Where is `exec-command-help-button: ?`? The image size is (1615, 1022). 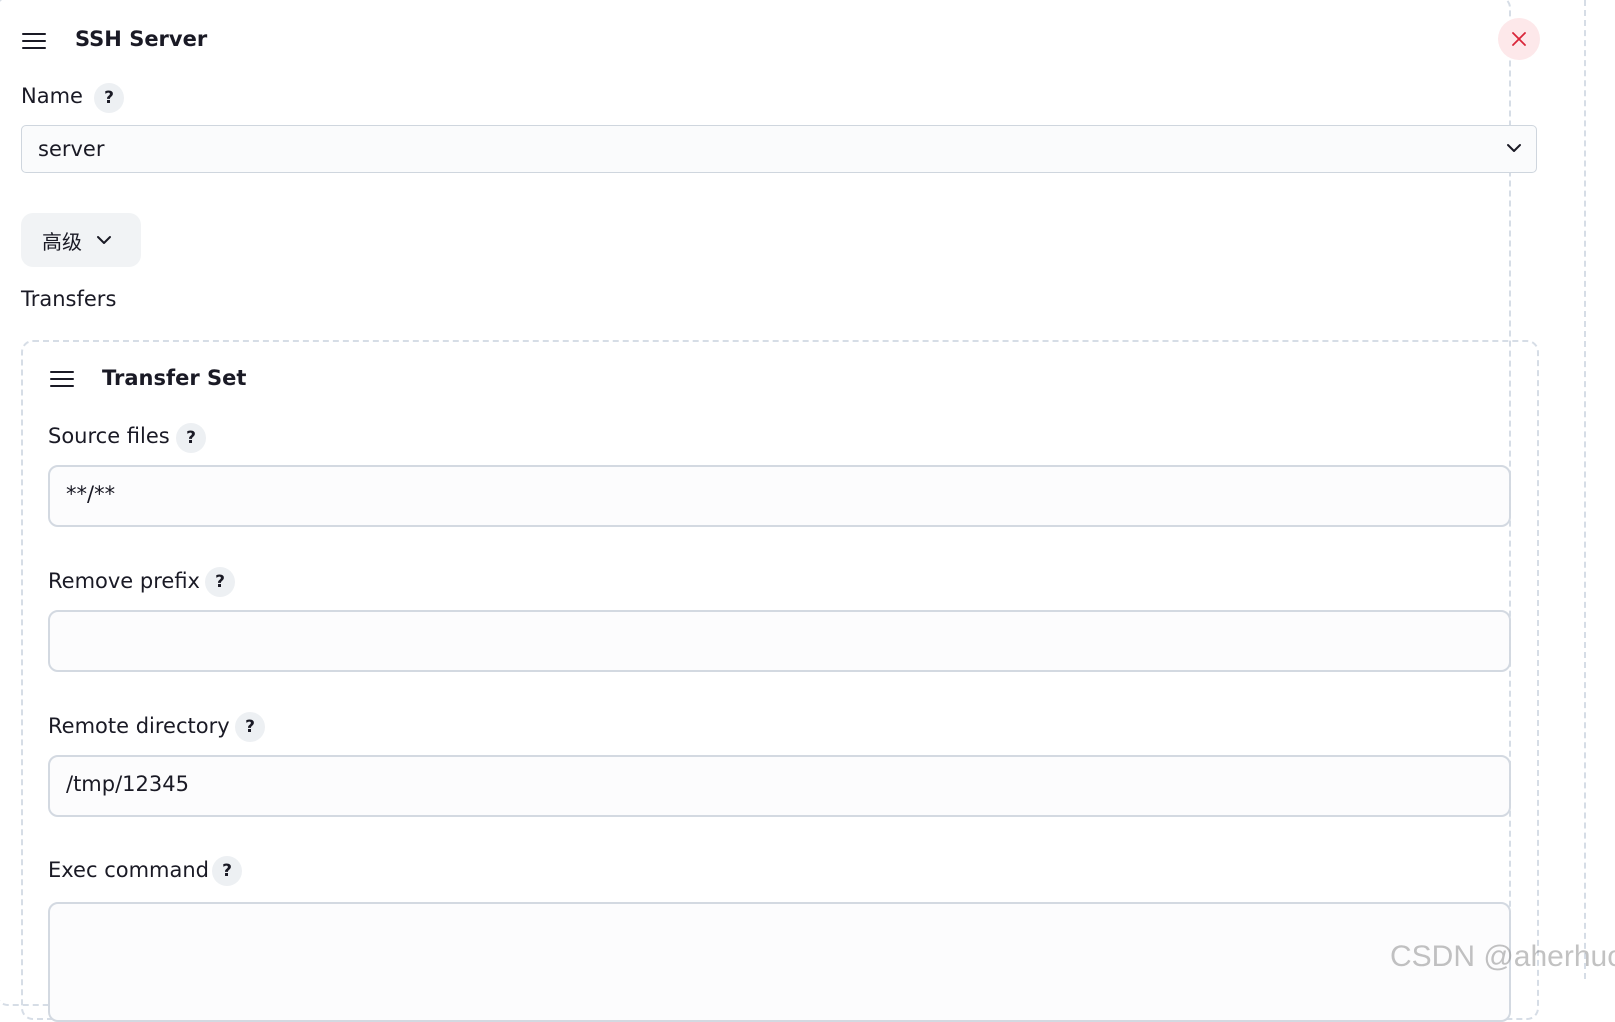 exec-command-help-button: ? is located at coordinates (227, 871).